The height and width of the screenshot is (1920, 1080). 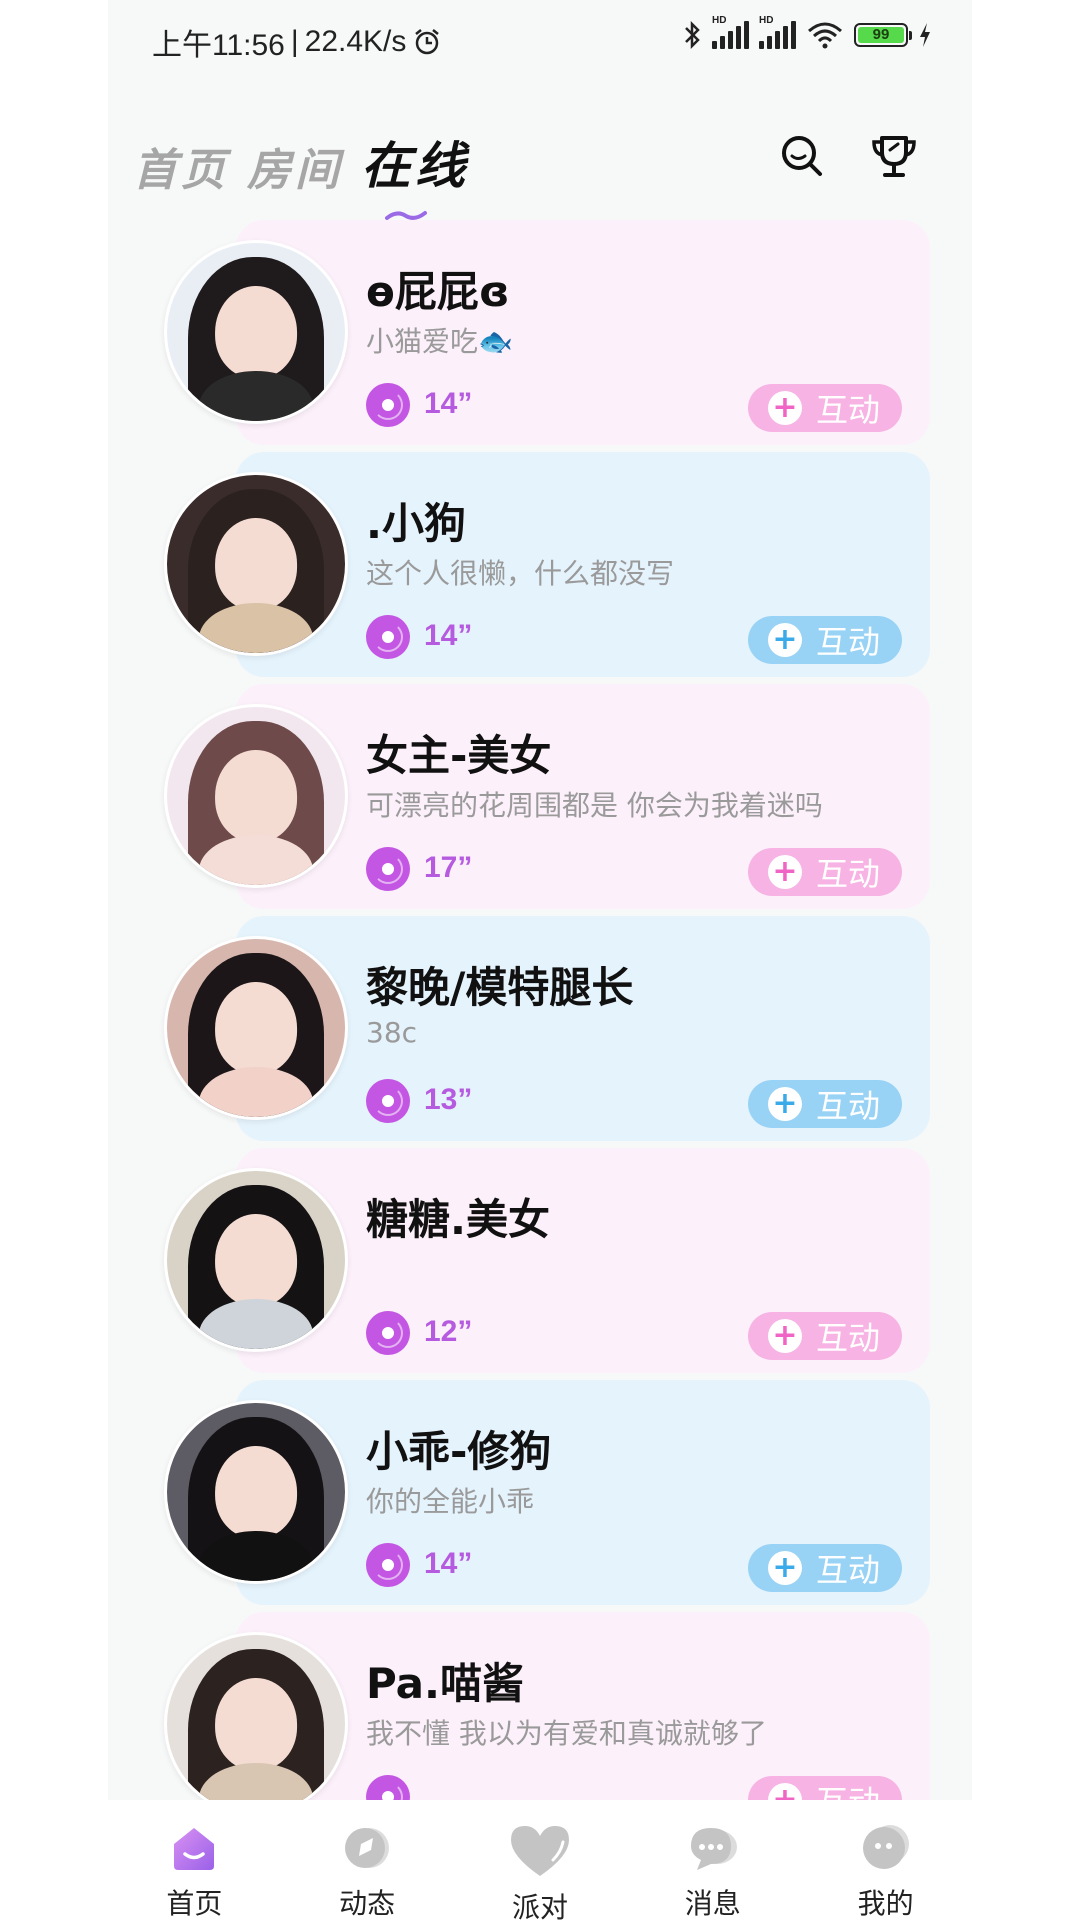 I want to click on nav-moments: 动态, so click(x=367, y=1870).